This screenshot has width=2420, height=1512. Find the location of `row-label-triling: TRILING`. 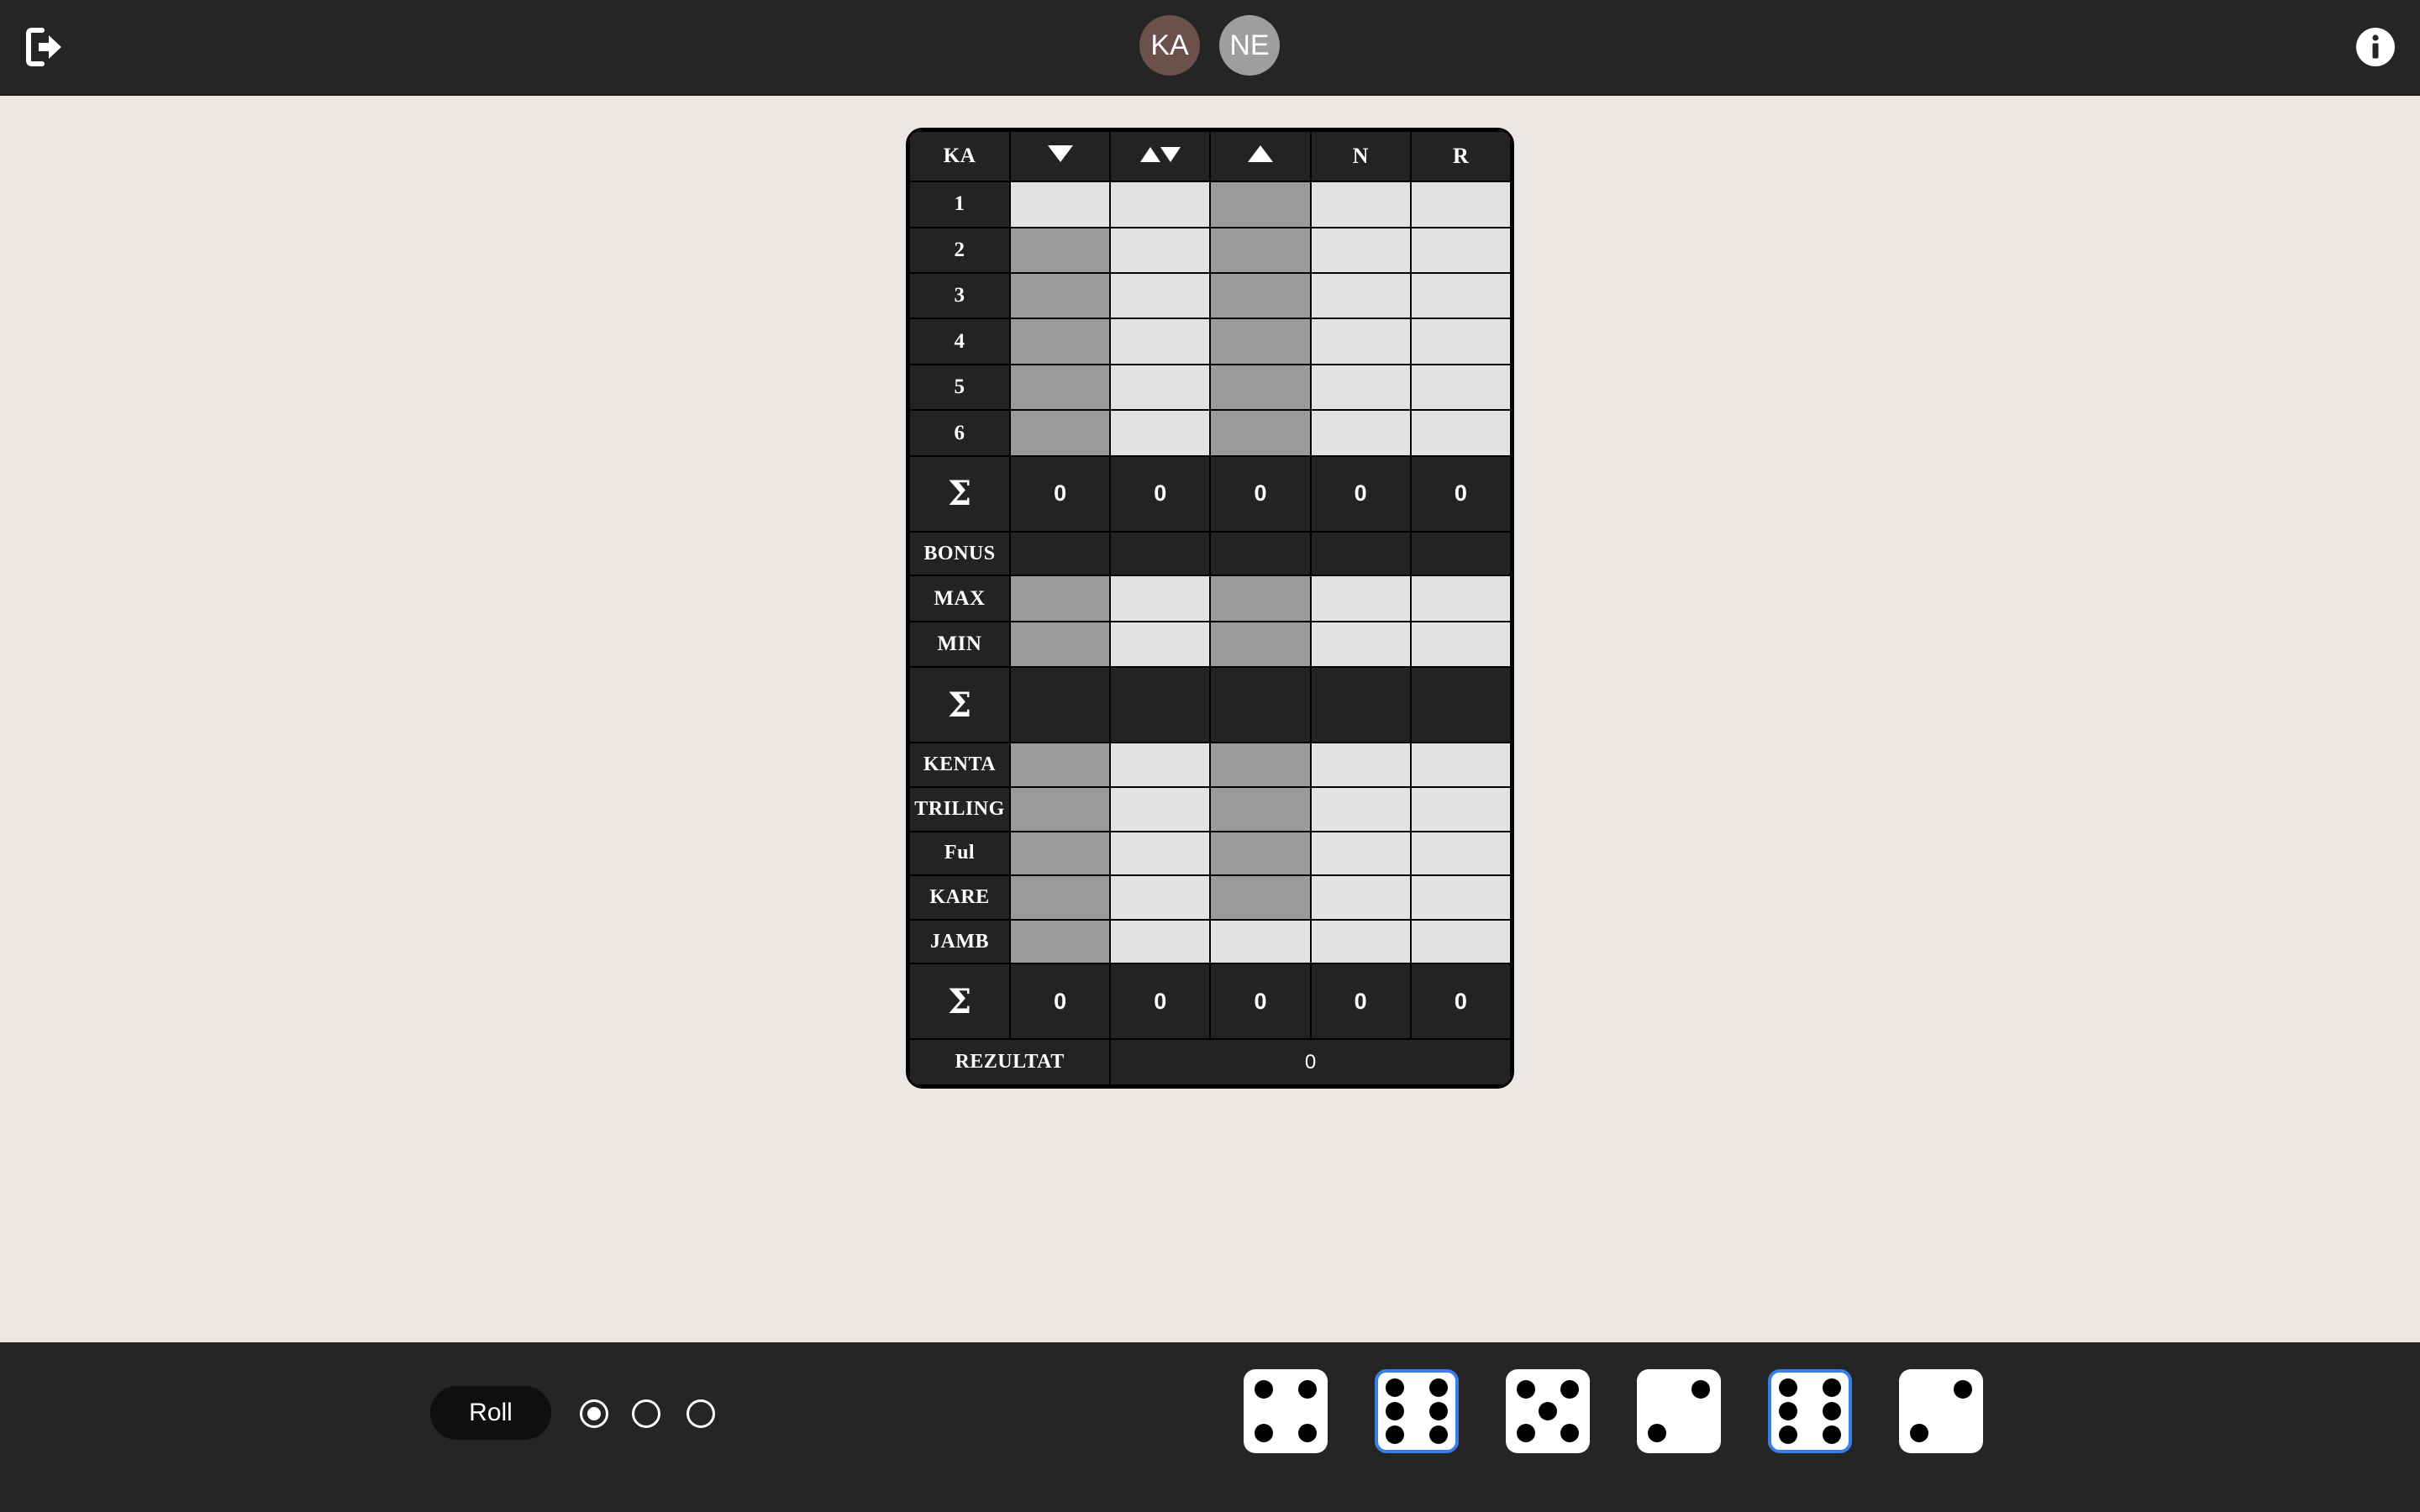

row-label-triling: TRILING is located at coordinates (960, 809).